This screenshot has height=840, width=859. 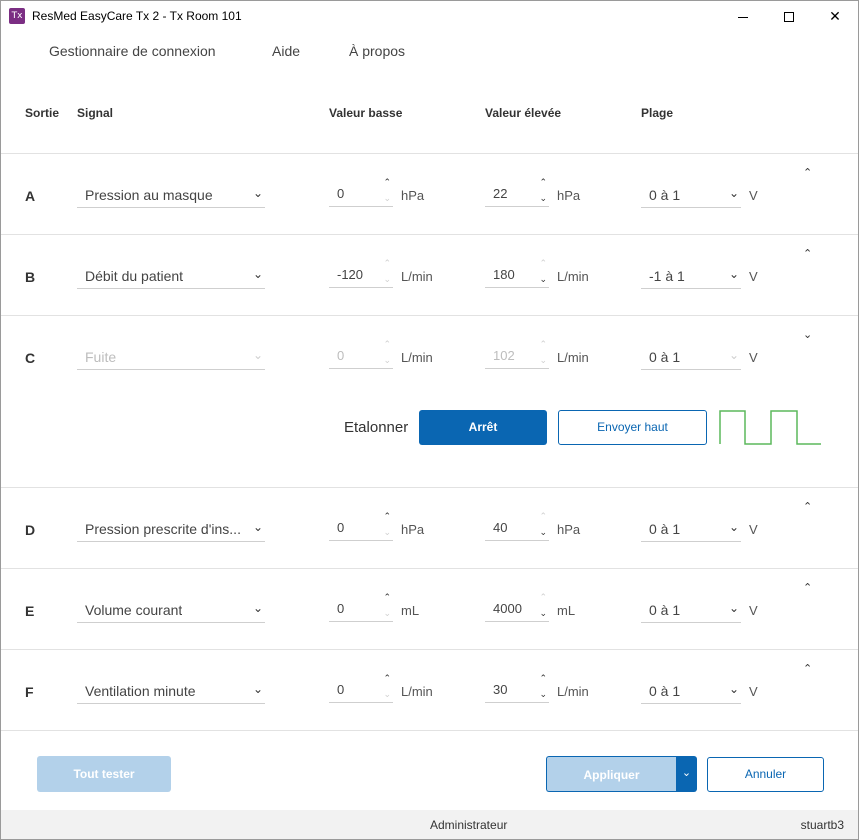 I want to click on menu-help: Aide, so click(x=286, y=51).